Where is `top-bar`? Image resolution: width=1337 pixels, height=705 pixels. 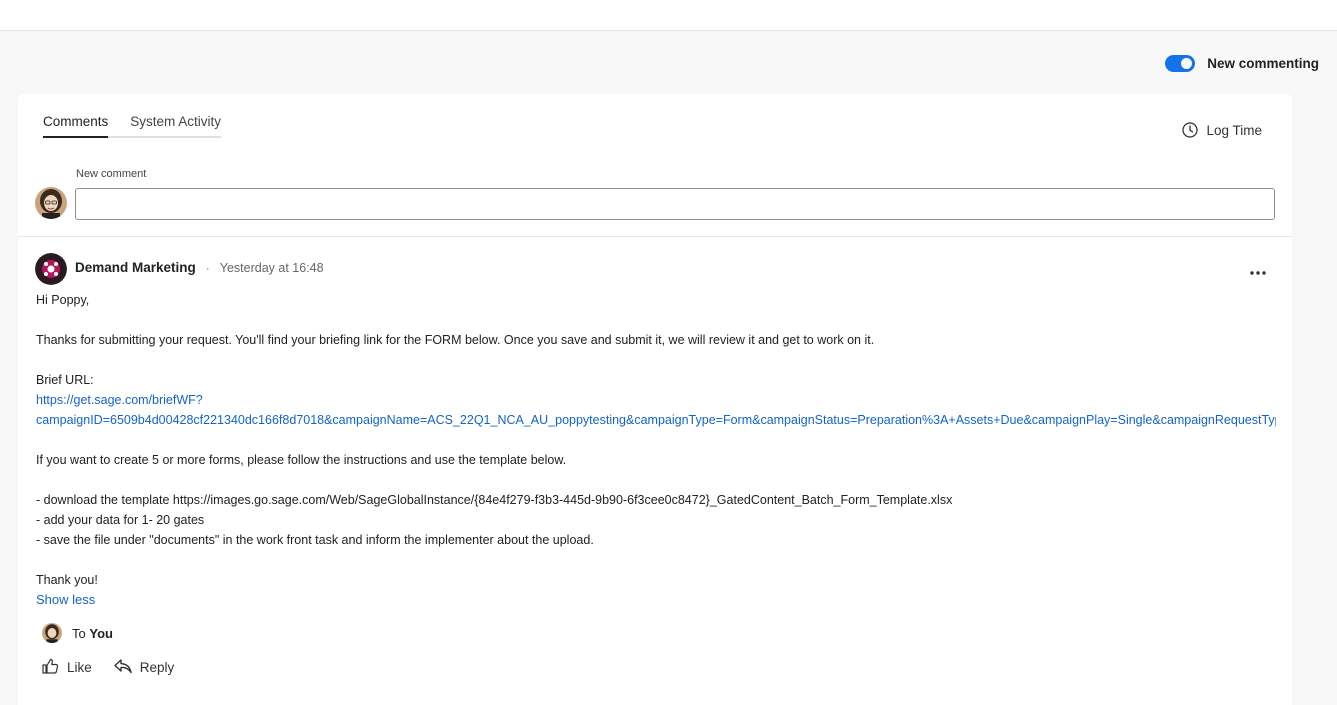 top-bar is located at coordinates (668, 15).